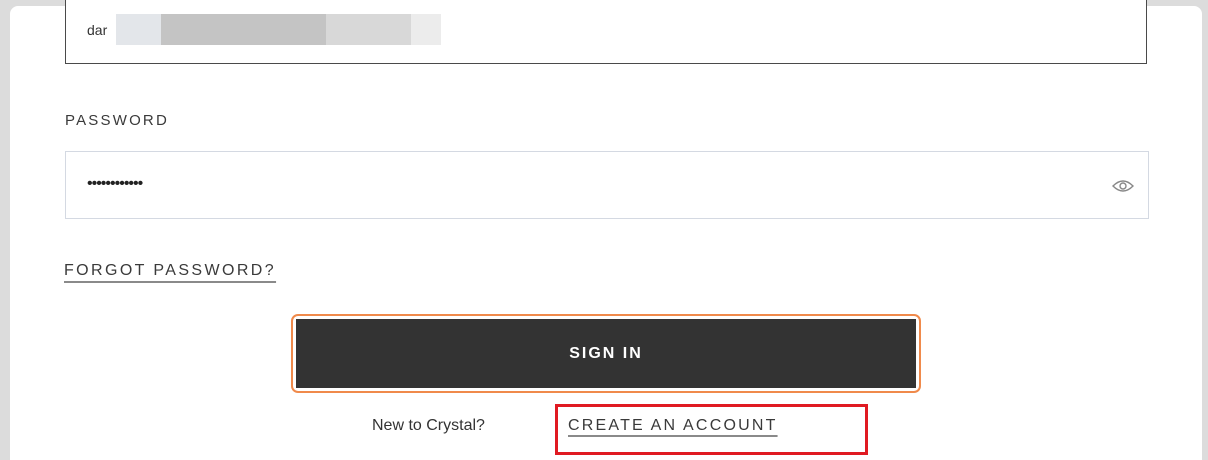  I want to click on email-field: dar, so click(606, 32).